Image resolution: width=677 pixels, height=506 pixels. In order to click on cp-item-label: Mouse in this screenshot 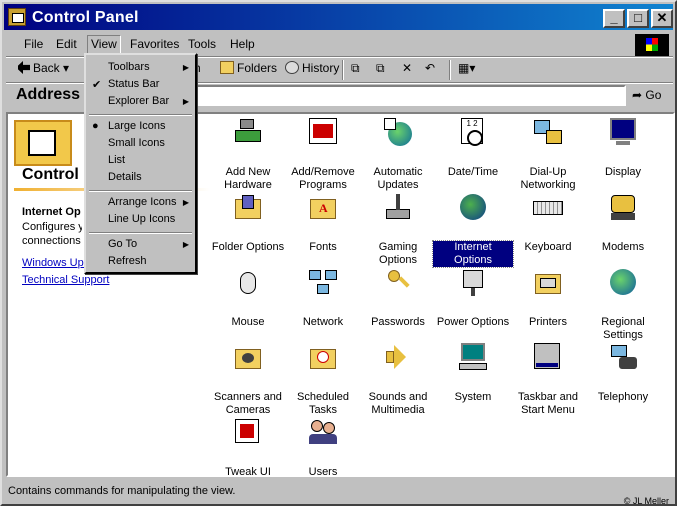, I will do `click(248, 322)`.